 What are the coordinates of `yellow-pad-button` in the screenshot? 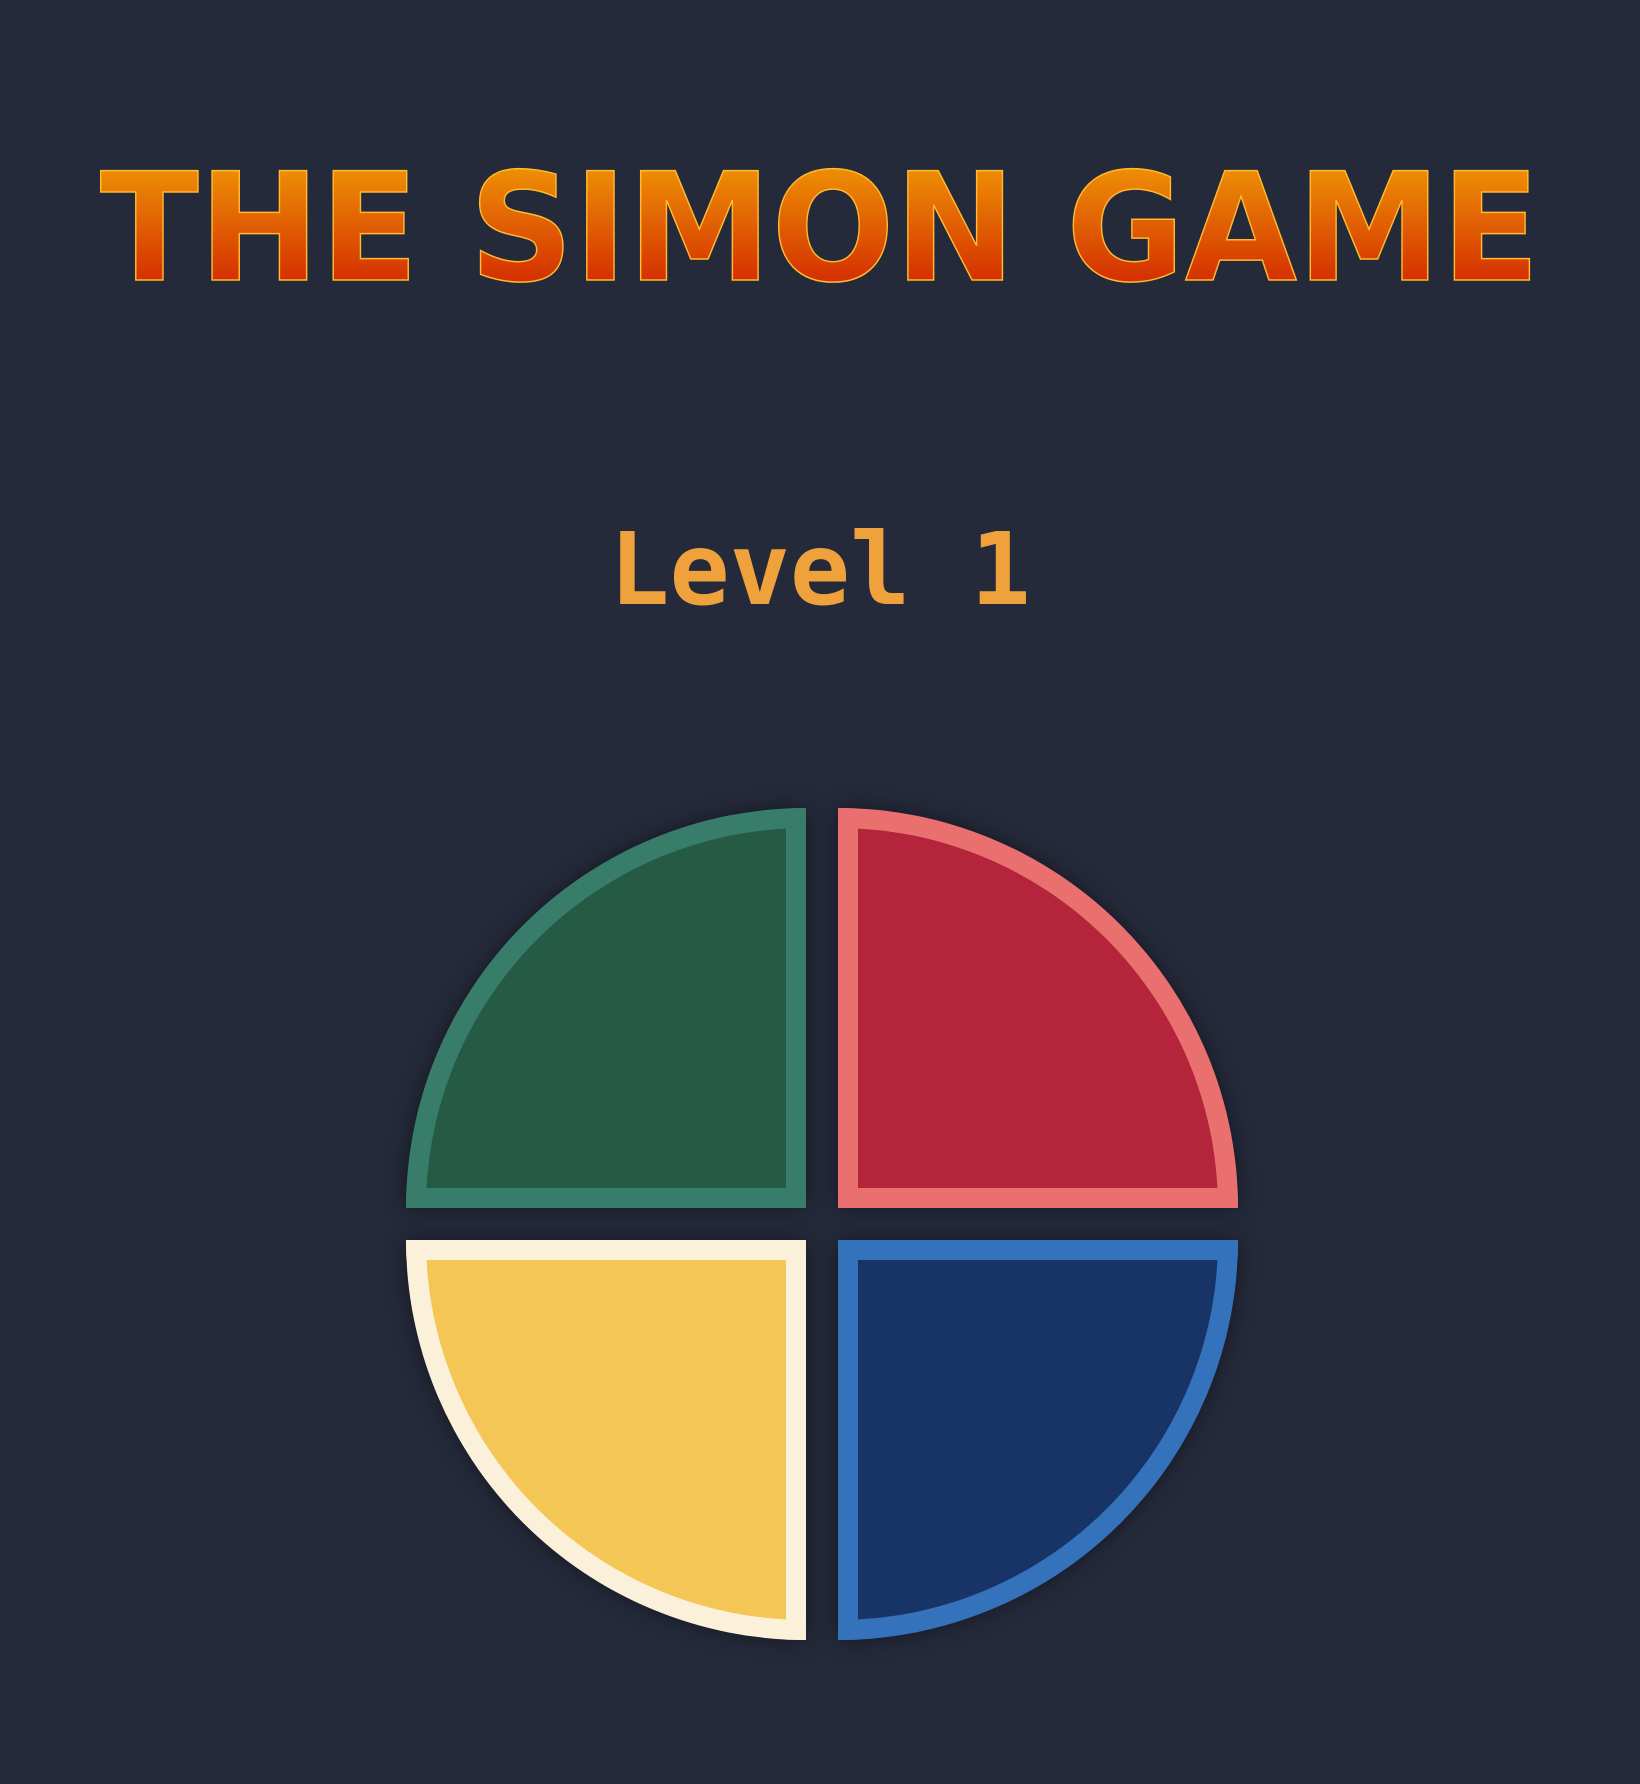 It's located at (606, 1440).